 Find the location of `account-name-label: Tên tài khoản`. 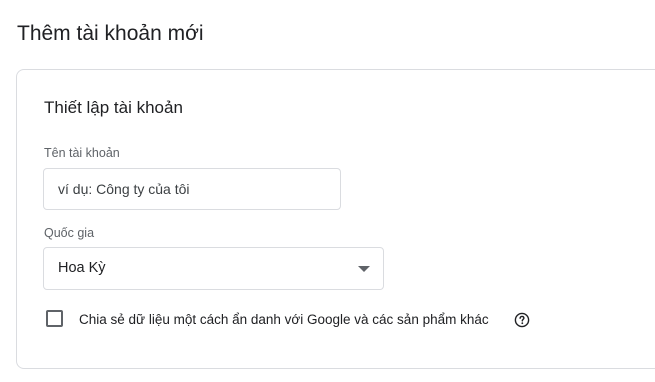

account-name-label: Tên tài khoản is located at coordinates (82, 153).